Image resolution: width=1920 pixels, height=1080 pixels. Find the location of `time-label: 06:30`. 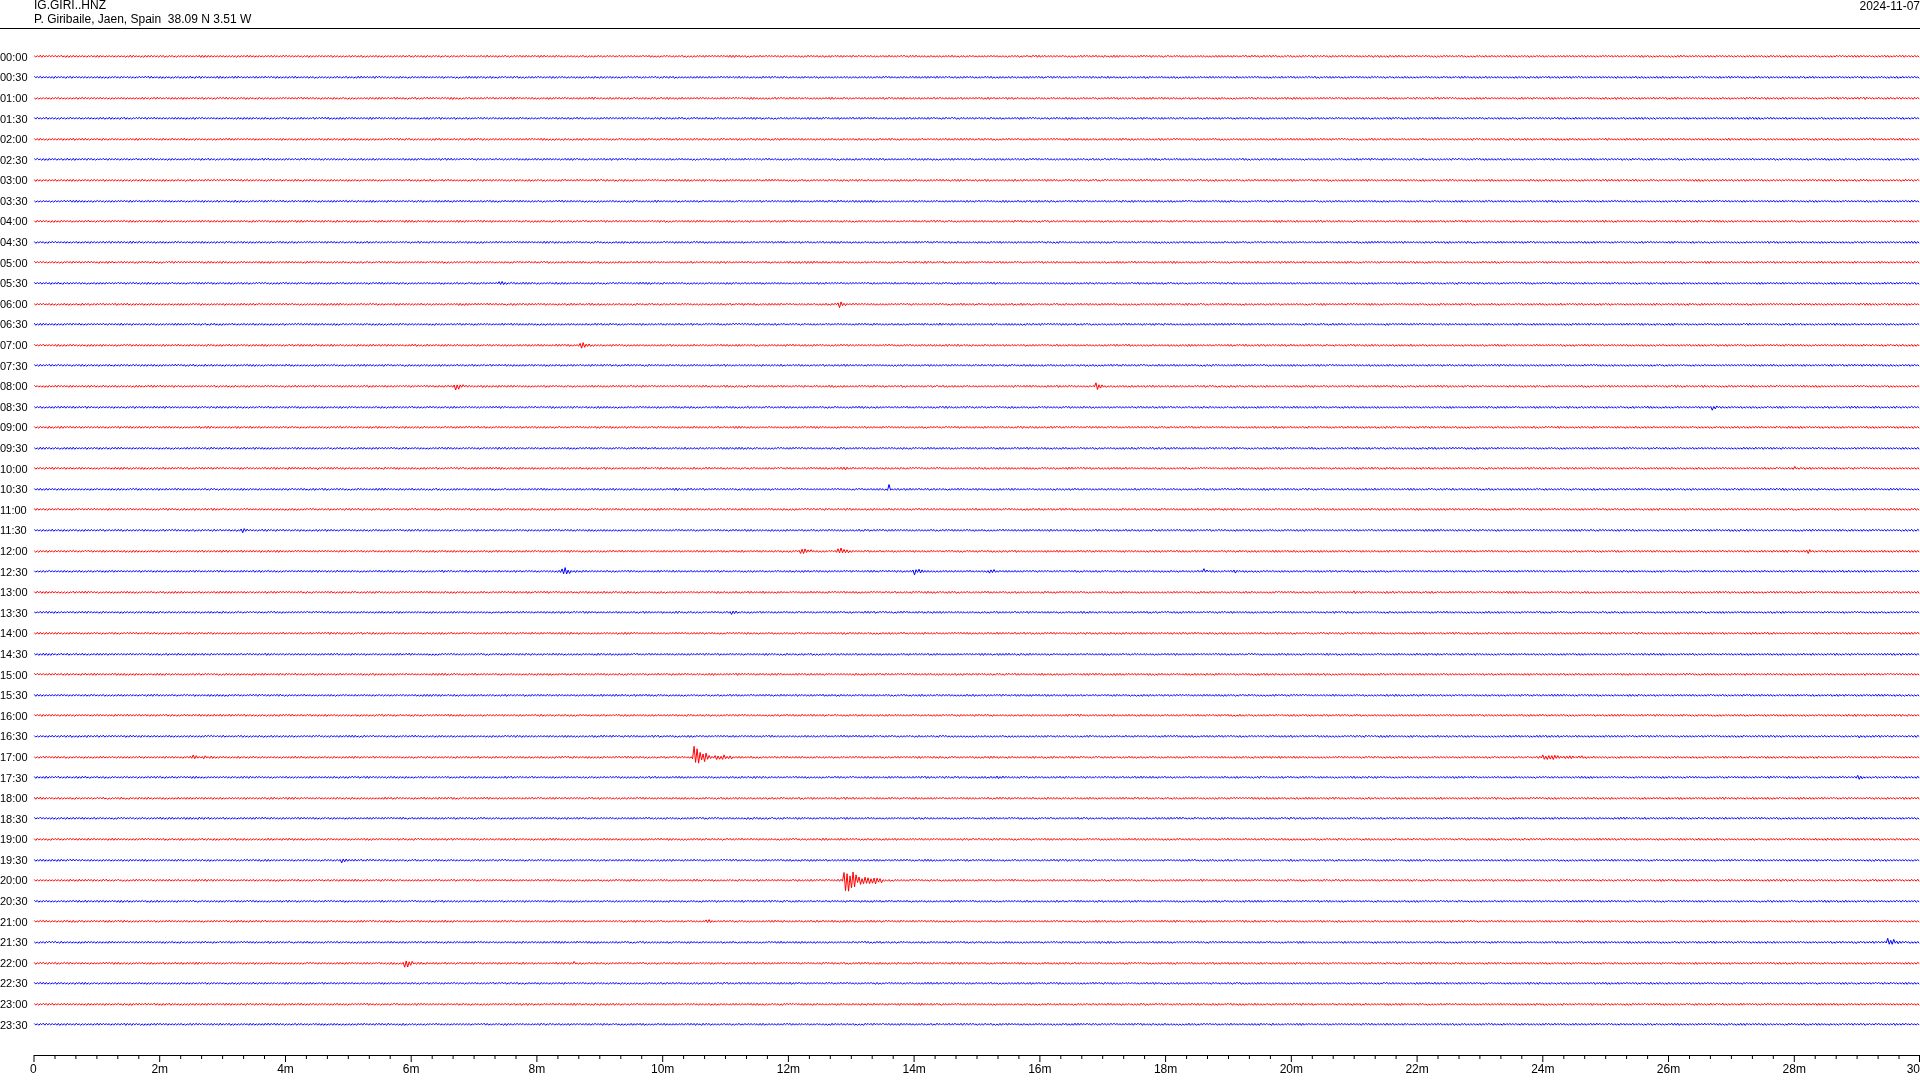

time-label: 06:30 is located at coordinates (14, 324).